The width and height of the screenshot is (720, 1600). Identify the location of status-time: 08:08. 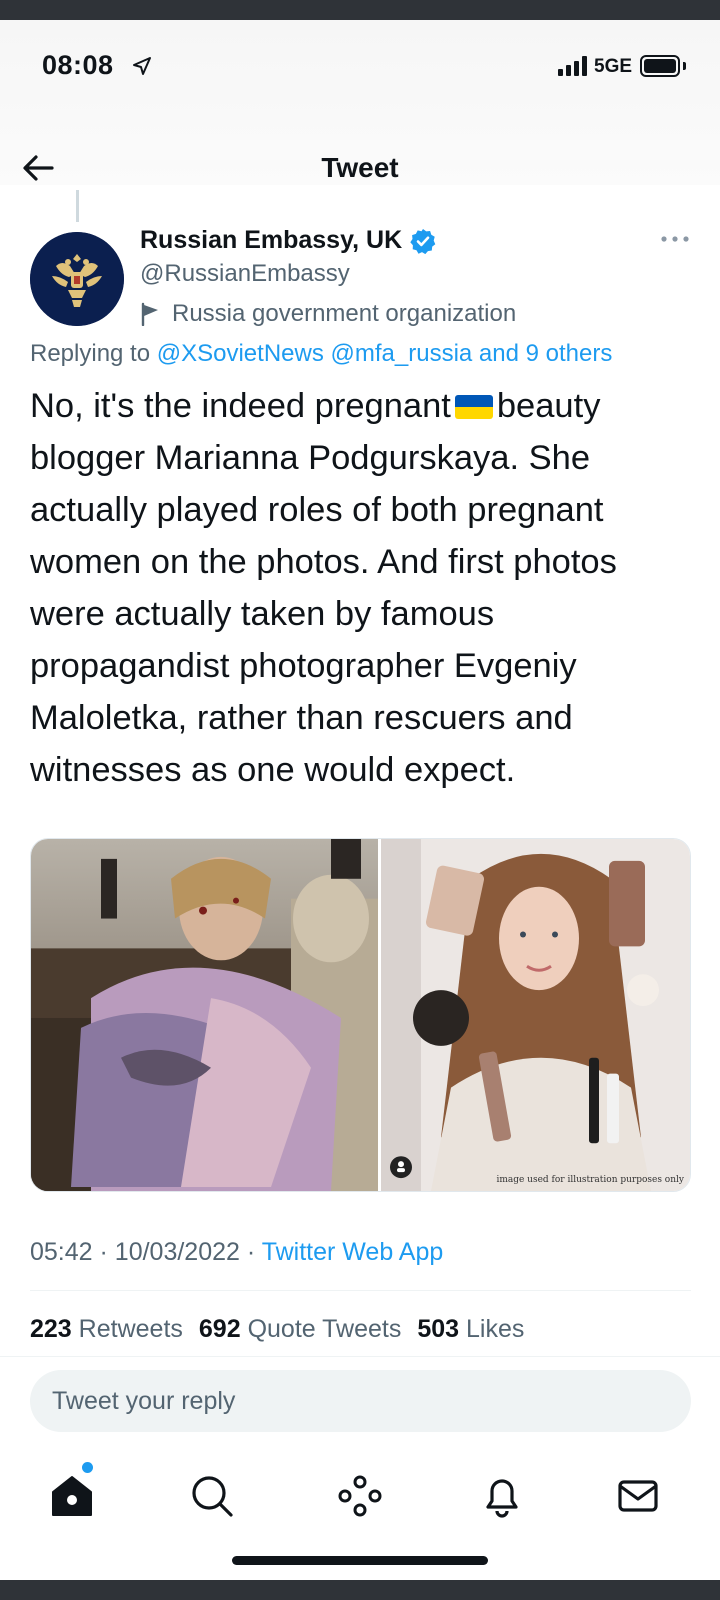
(78, 65).